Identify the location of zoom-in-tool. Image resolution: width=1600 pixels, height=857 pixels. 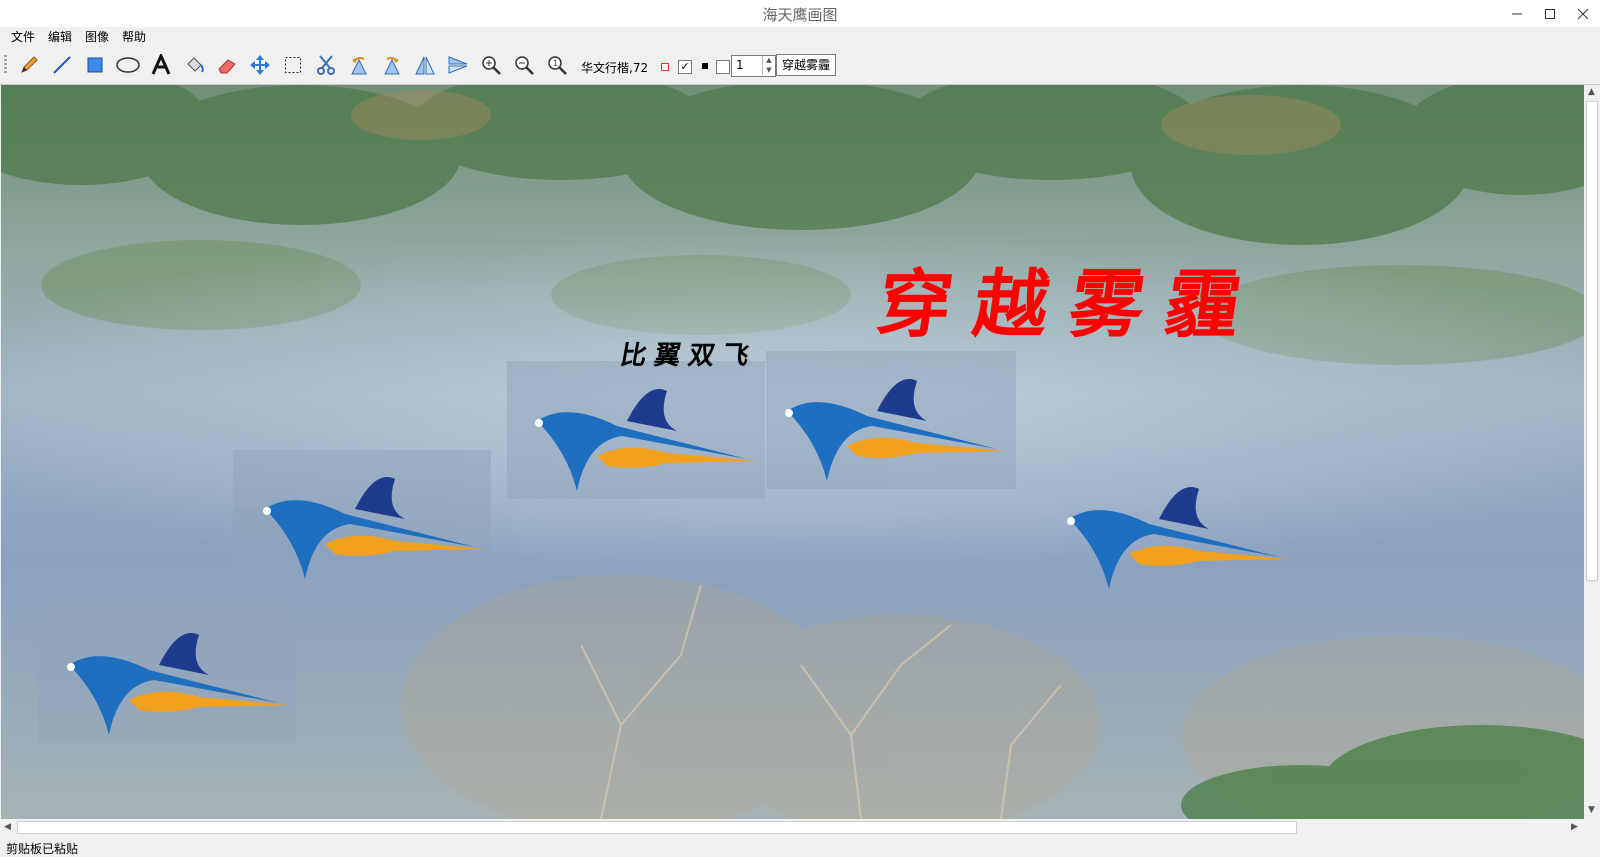
(491, 65).